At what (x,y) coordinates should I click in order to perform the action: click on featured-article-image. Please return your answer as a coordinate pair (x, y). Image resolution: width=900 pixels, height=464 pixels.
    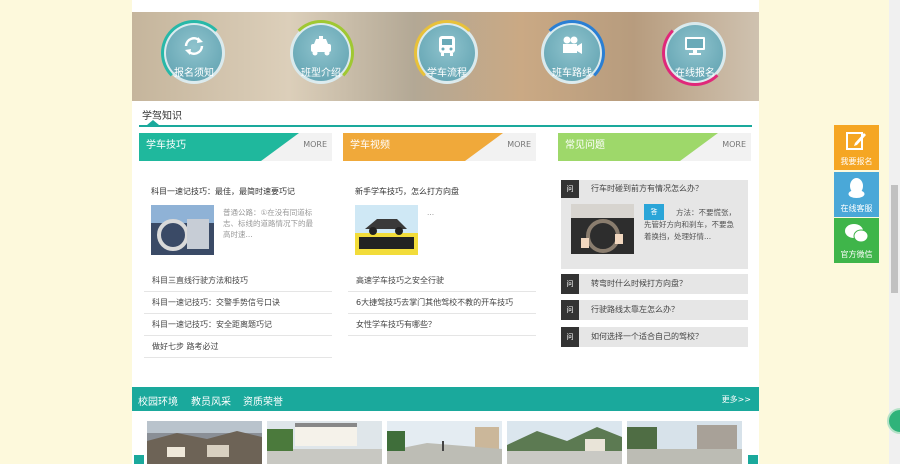
    Looking at the image, I should click on (182, 230).